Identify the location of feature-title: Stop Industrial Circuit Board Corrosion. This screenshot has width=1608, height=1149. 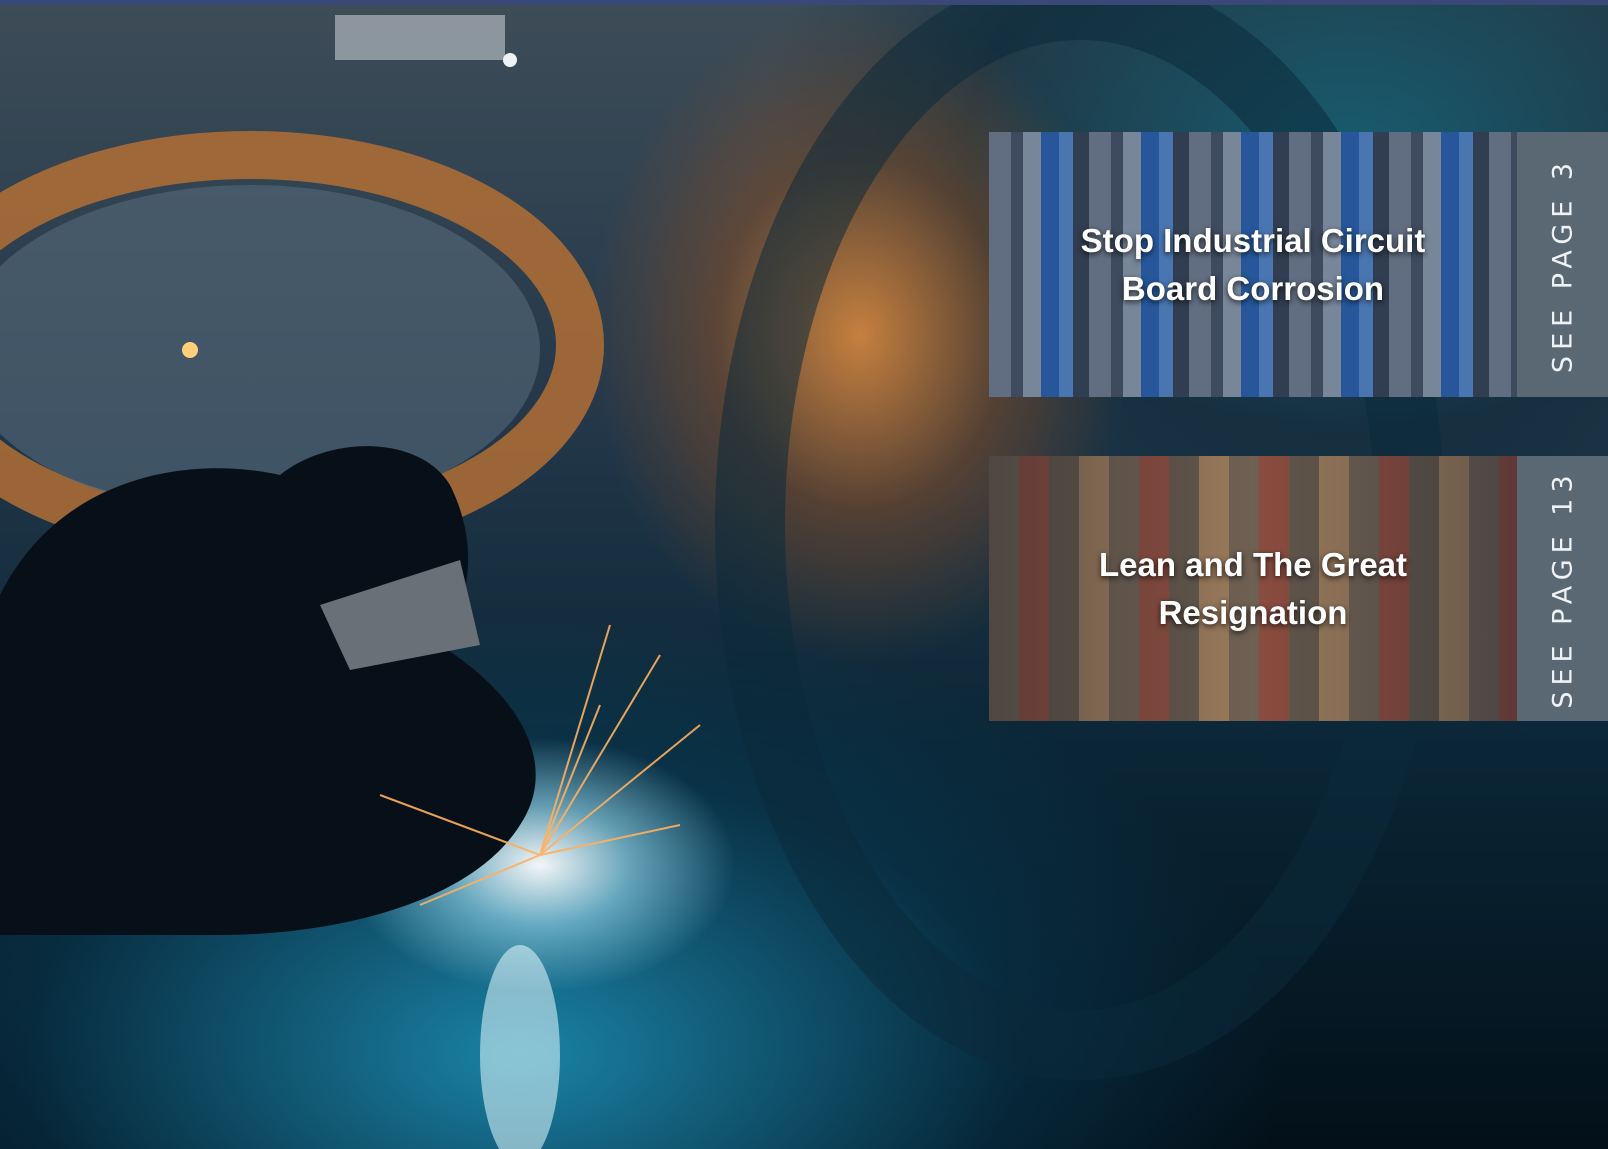
(1253, 264).